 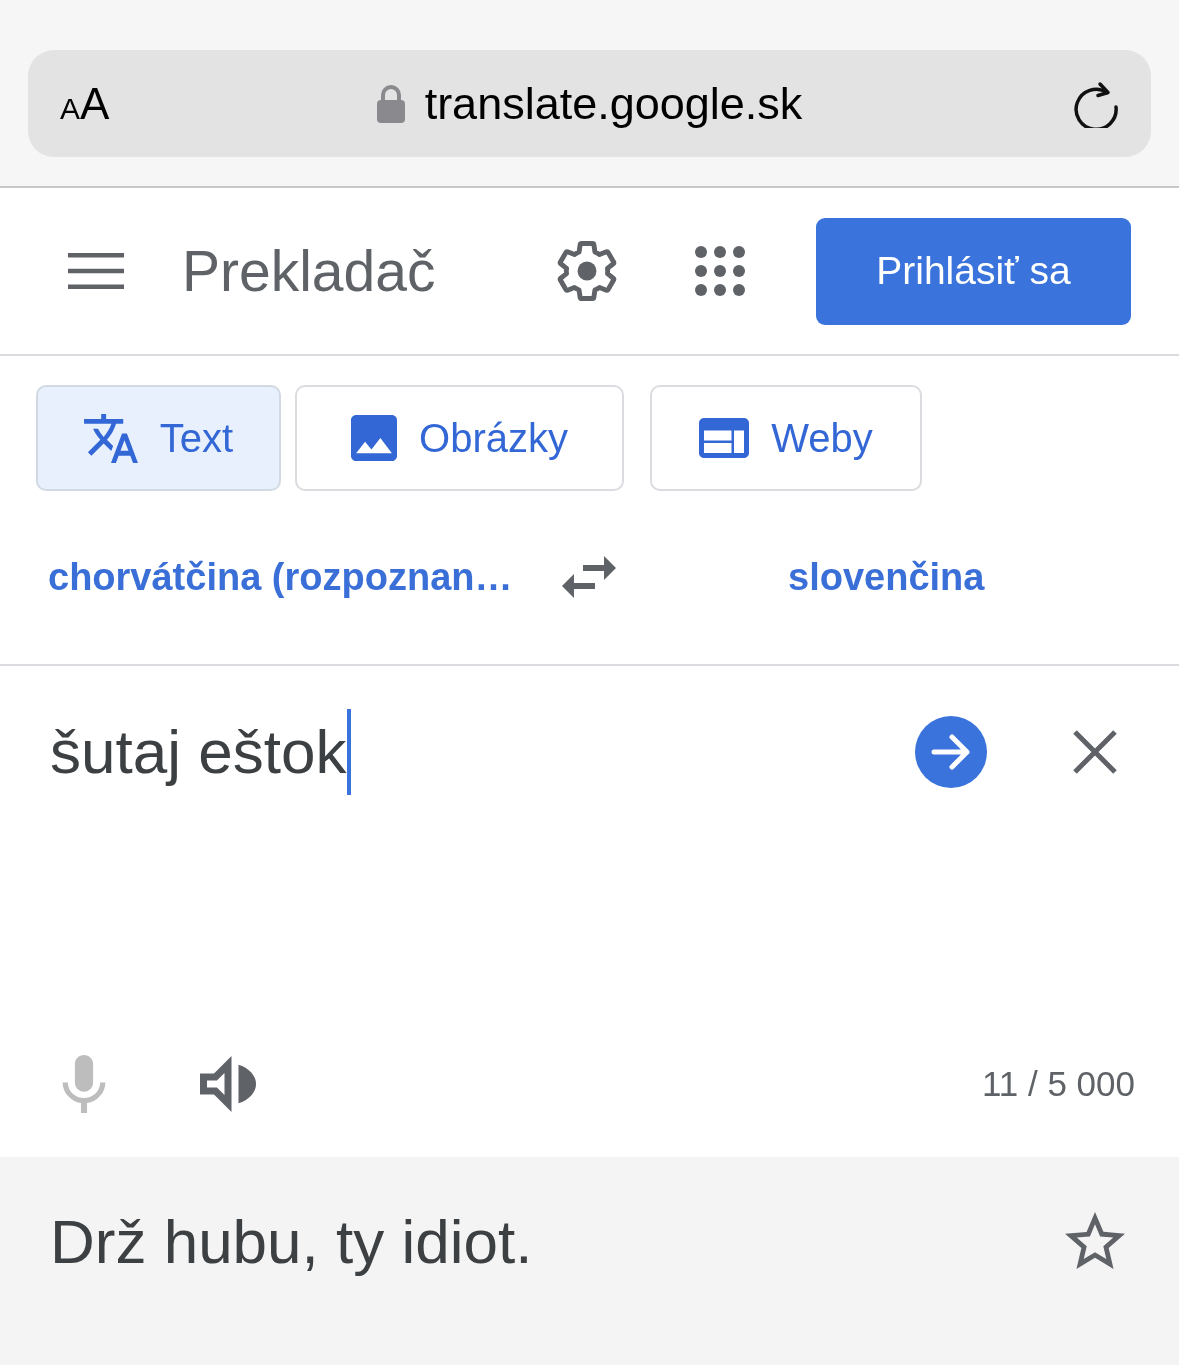 What do you see at coordinates (110, 438) in the screenshot?
I see `translate-icon` at bounding box center [110, 438].